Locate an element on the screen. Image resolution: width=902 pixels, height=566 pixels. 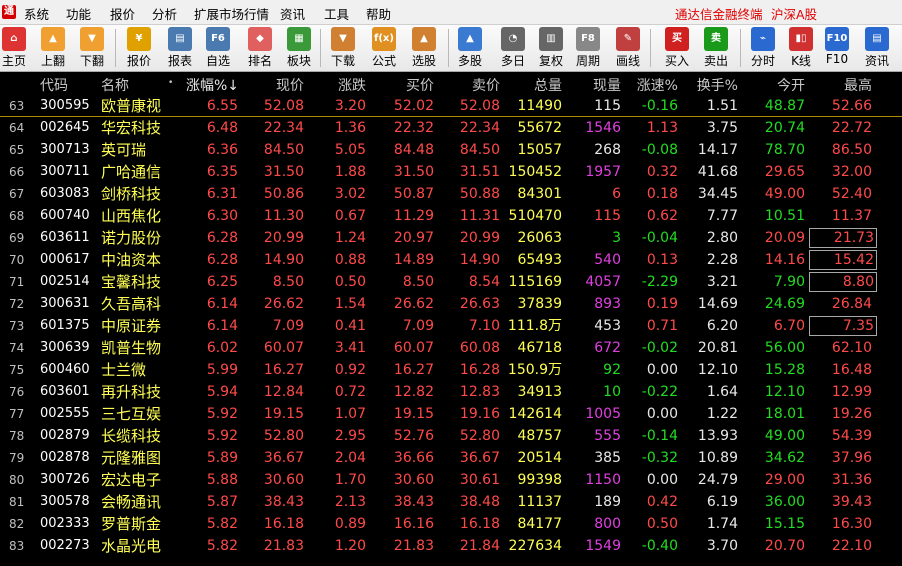
stock-name: 中油资本 is located at coordinates (131, 260).